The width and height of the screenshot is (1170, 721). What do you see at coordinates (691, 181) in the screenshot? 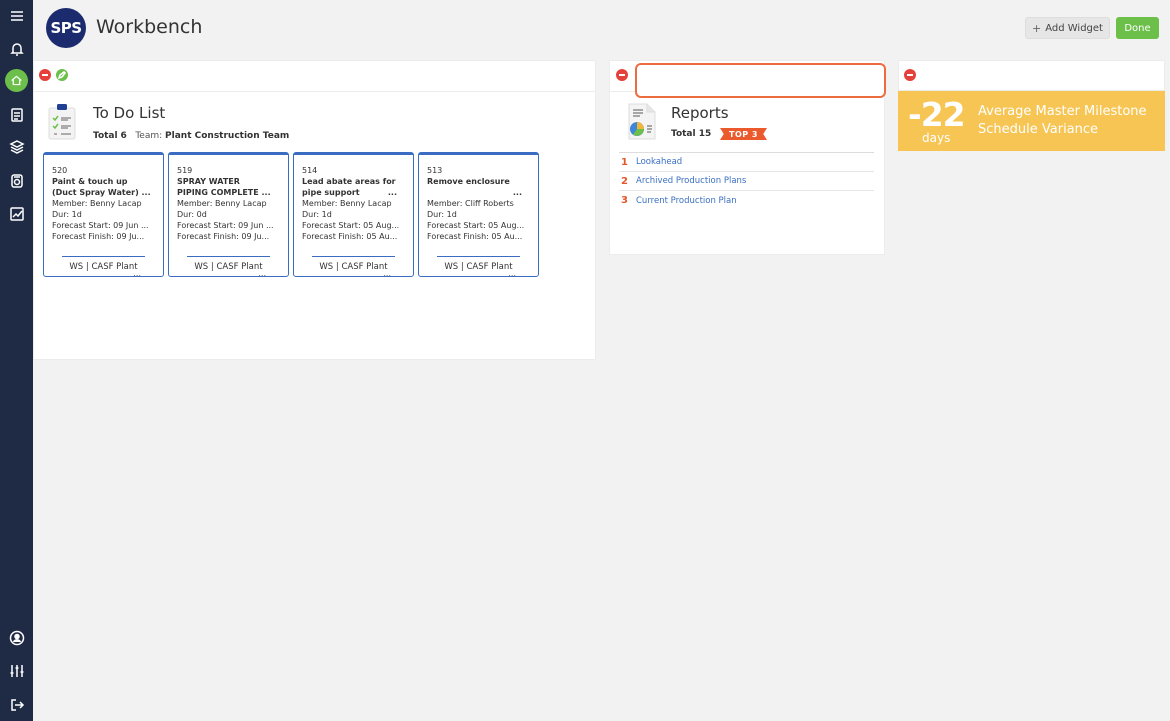
I see `report-link: Archived Production Plans` at bounding box center [691, 181].